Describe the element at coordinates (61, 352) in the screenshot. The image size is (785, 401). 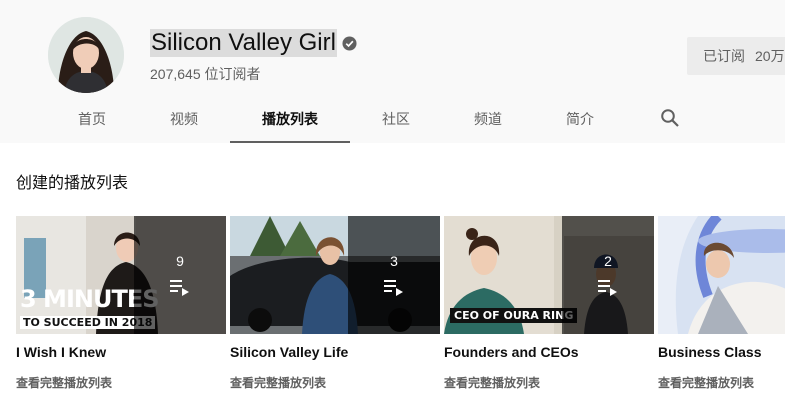
I see `playlist-title: I Wish I Knew` at that location.